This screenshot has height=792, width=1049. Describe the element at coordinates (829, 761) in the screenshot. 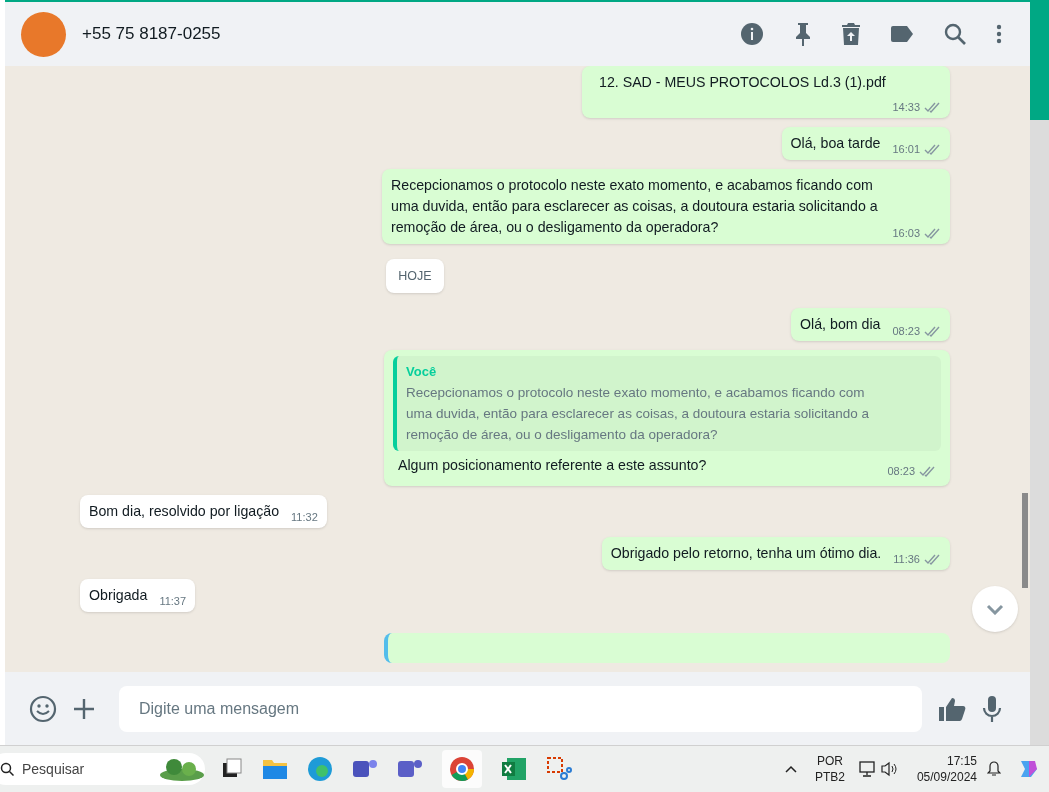

I see `input-language: POR` at that location.